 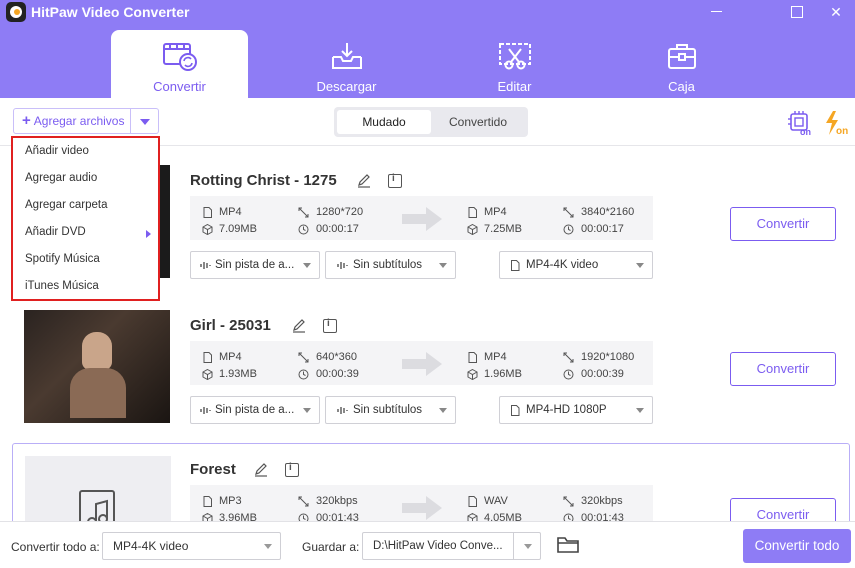 I want to click on add-files-button: + Agregar archivos, so click(x=72, y=121).